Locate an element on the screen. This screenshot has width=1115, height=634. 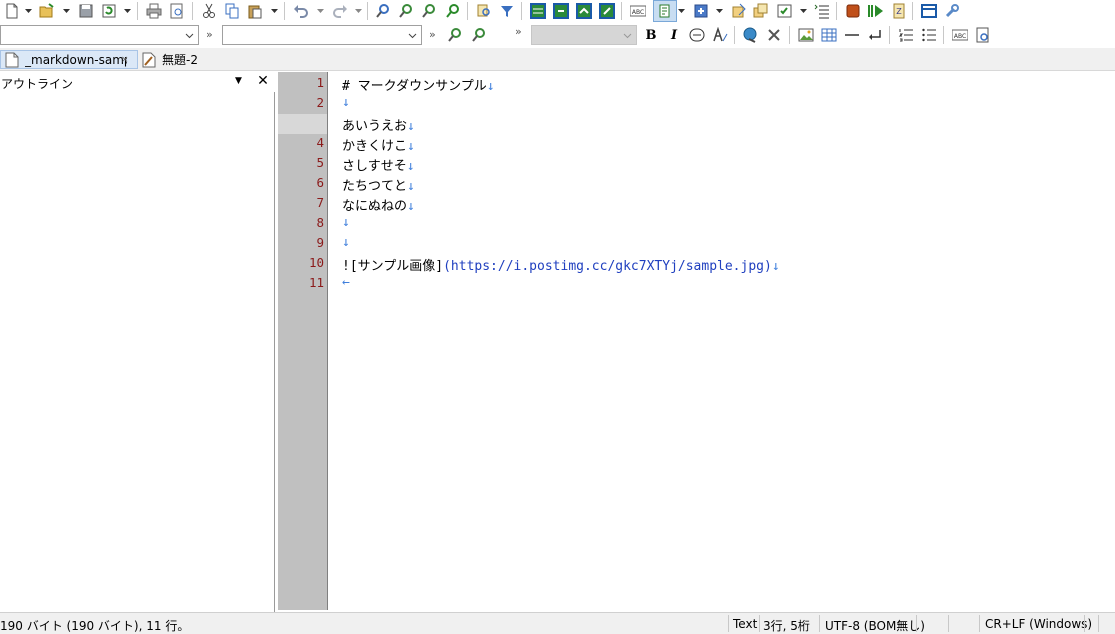
link-icon is located at coordinates (751, 35).